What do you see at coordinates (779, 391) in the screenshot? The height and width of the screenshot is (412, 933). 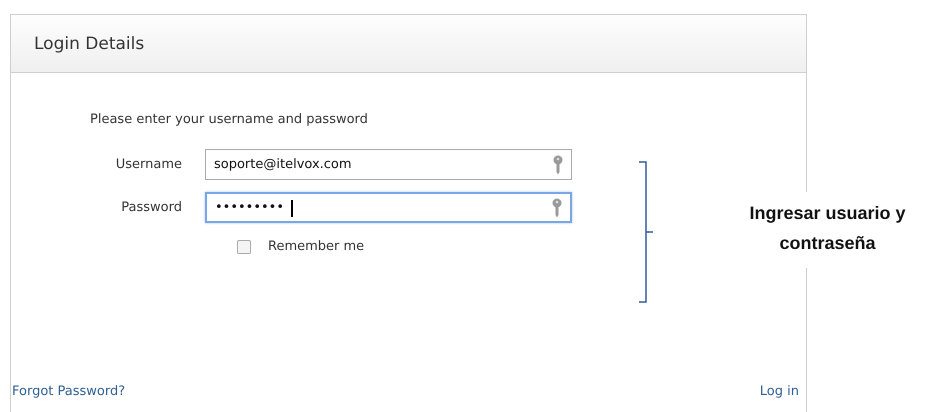 I see `login-link: Log in` at bounding box center [779, 391].